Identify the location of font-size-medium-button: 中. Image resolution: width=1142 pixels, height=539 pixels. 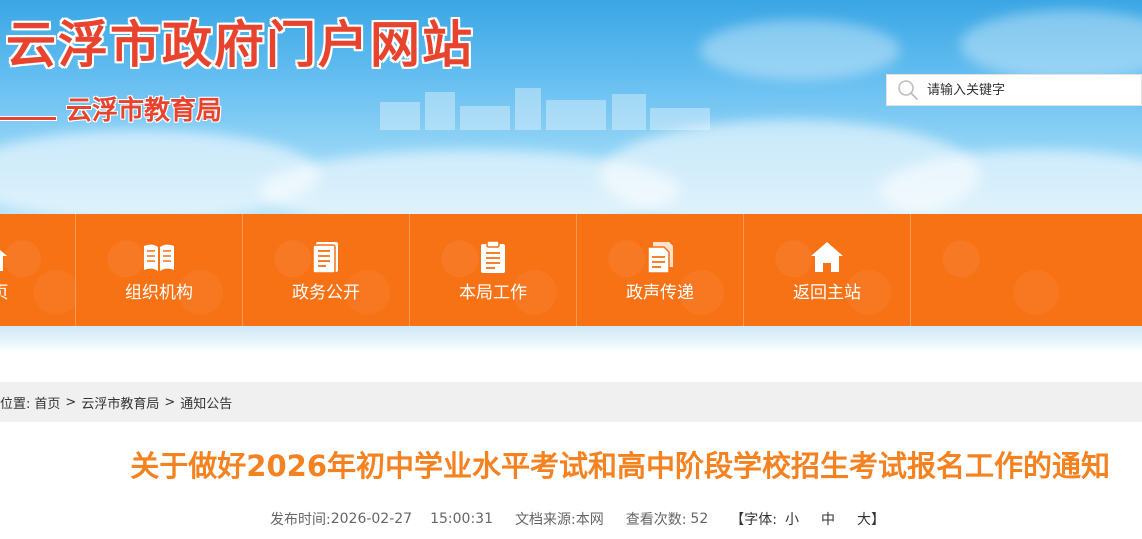
(828, 519).